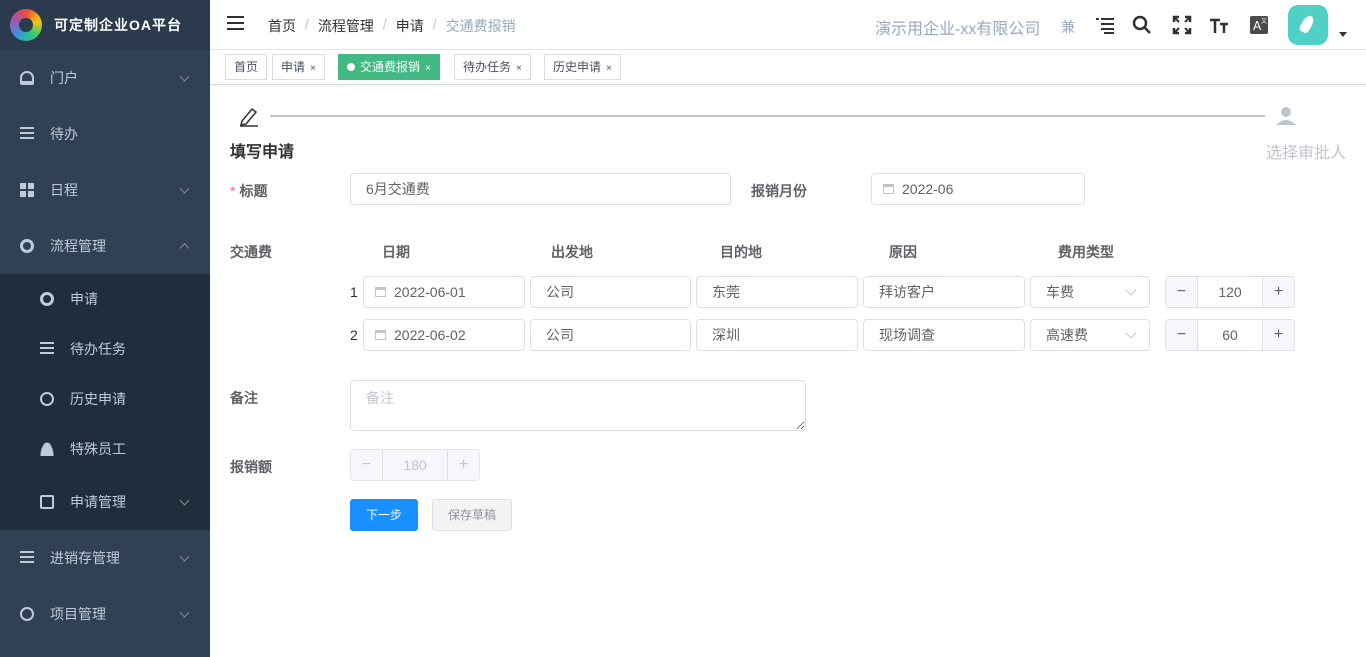  I want to click on sidebar-subitem-todo-tasks: 待办任务, so click(105, 349).